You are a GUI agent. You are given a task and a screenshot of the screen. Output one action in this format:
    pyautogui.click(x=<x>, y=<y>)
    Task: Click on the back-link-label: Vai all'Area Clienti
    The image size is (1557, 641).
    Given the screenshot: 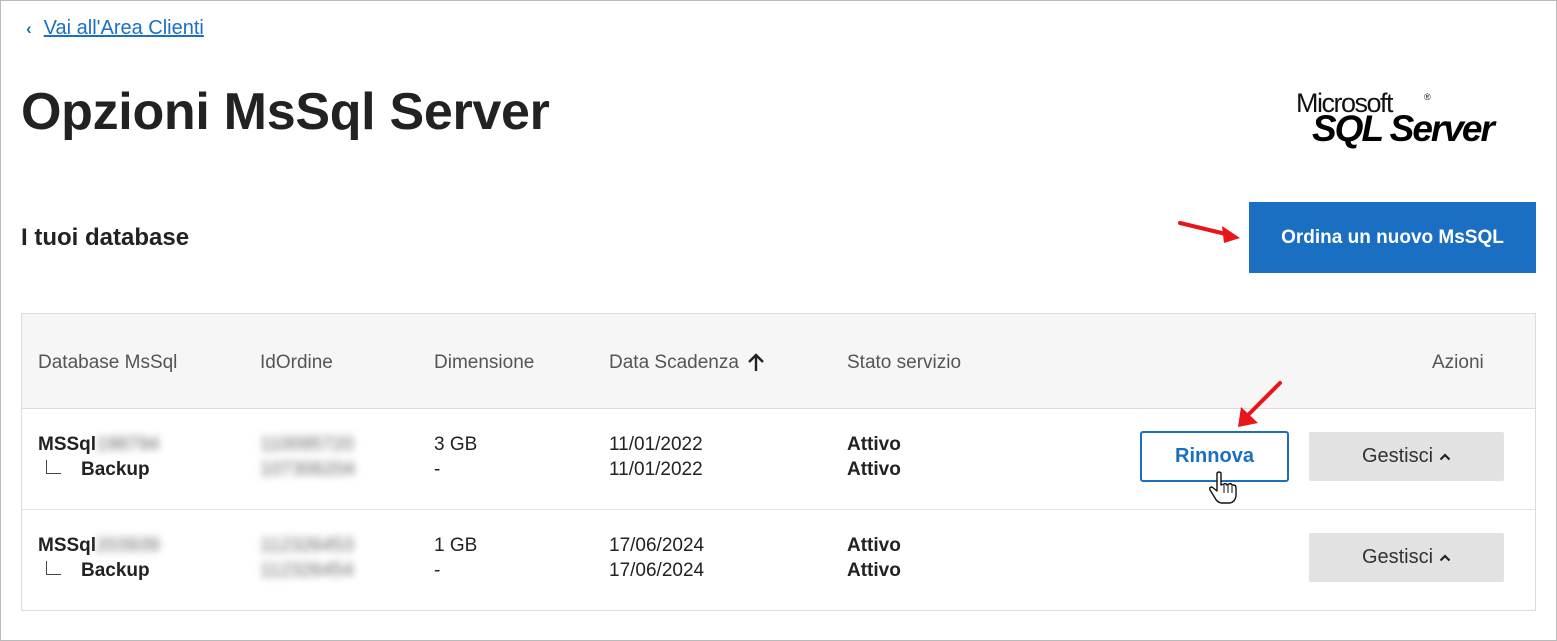 What is the action you would take?
    pyautogui.click(x=124, y=28)
    